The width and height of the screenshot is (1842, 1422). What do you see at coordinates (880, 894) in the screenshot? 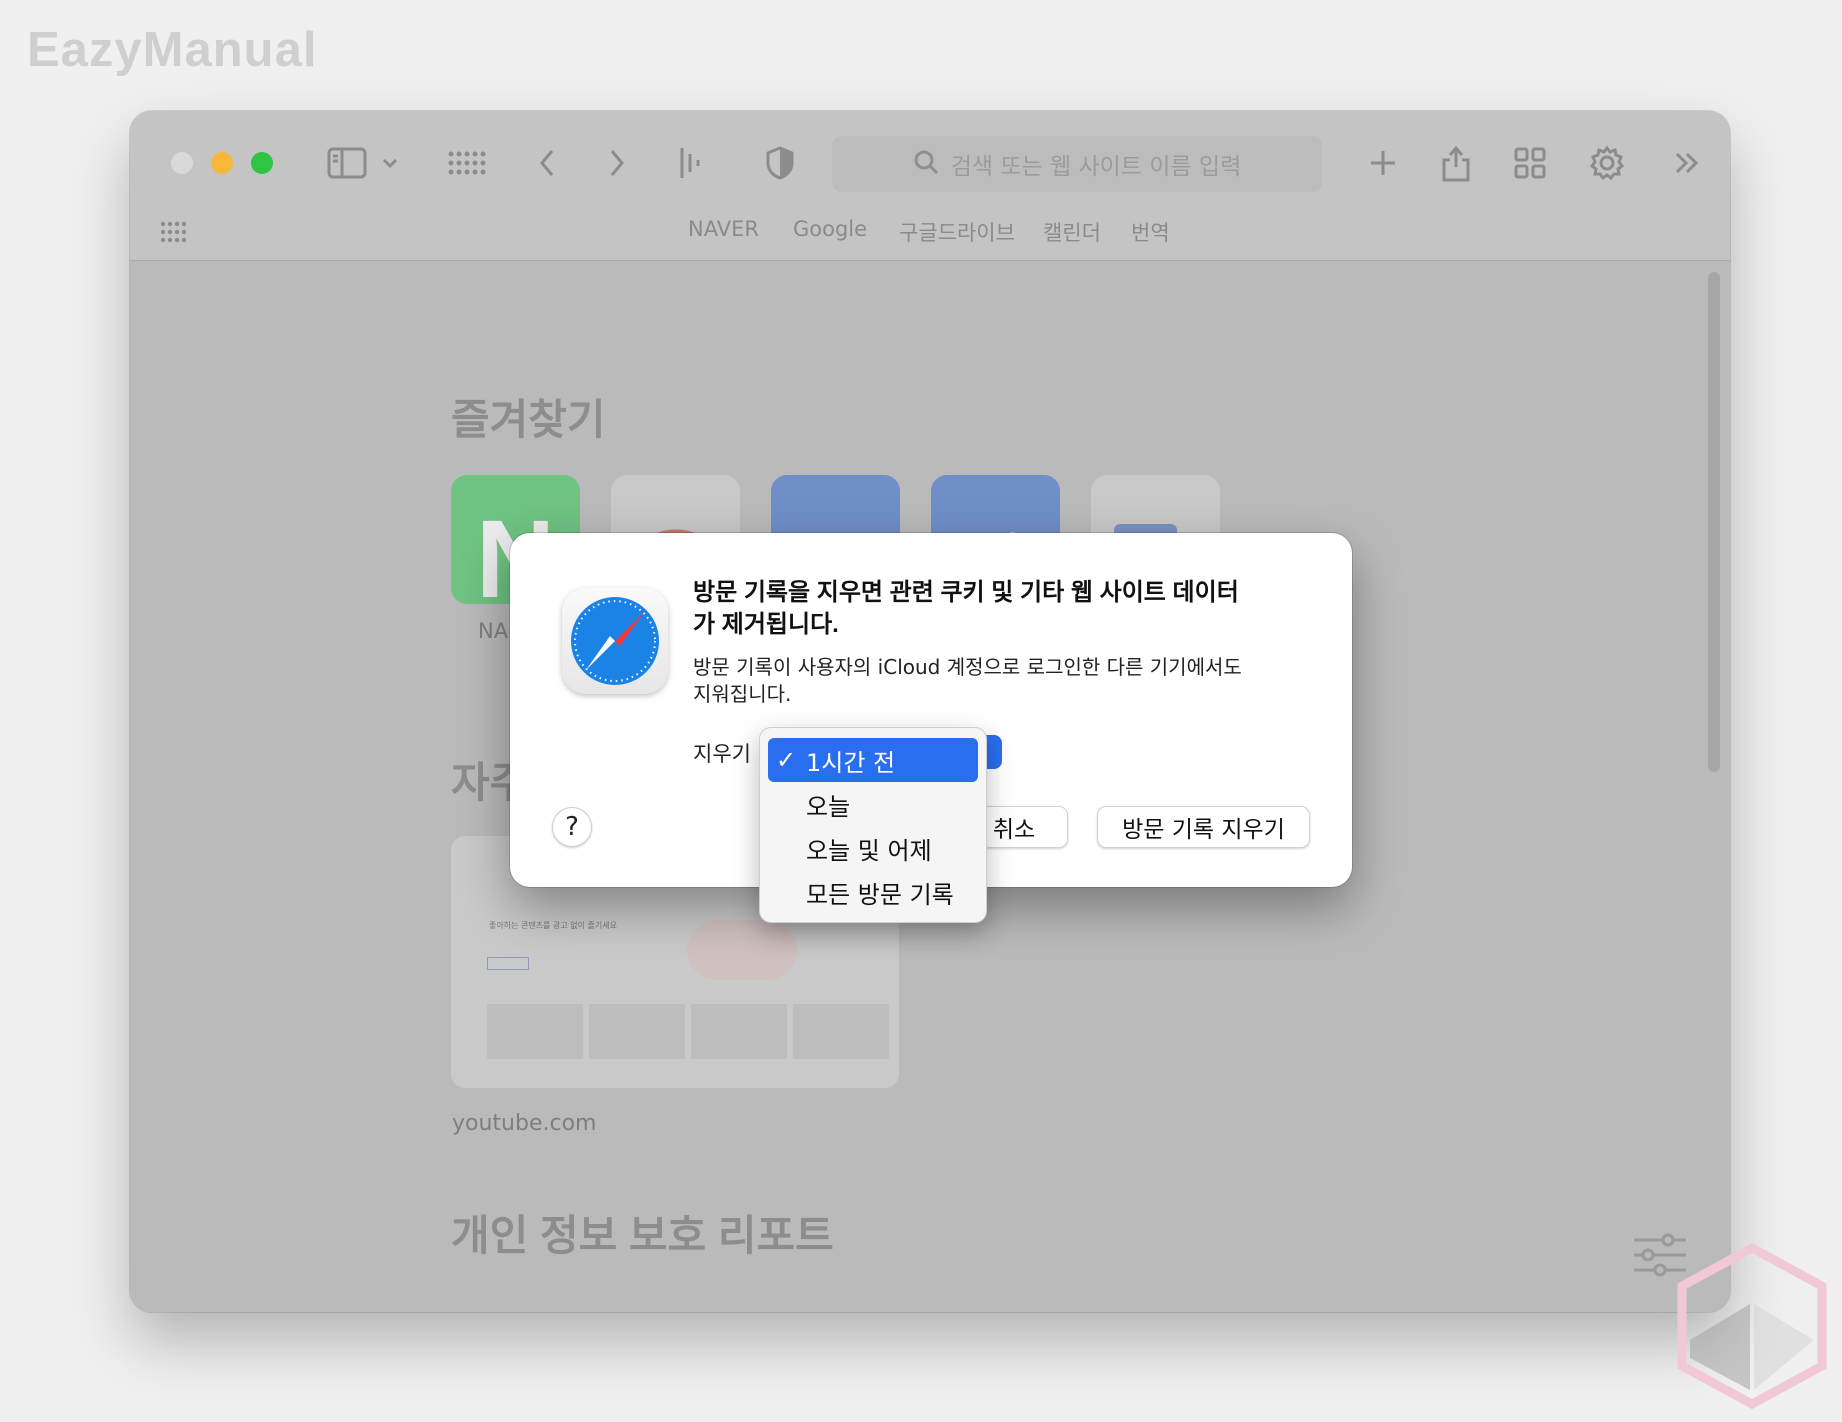
I see `menu-option-label: 모든 방문 기록` at bounding box center [880, 894].